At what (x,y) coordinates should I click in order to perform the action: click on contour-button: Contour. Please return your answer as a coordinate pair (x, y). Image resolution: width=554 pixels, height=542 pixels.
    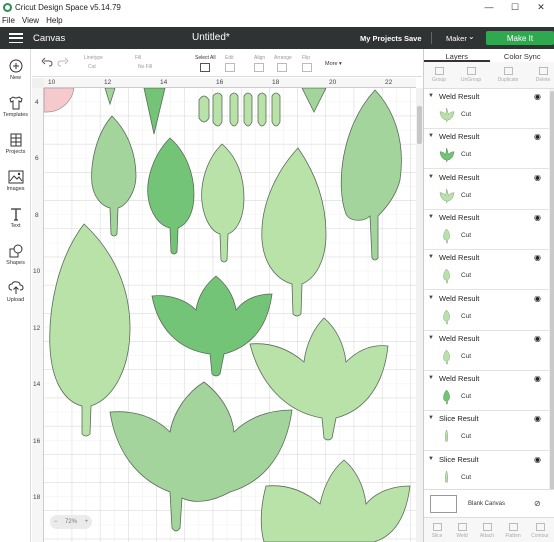
    Looking at the image, I should click on (540, 531).